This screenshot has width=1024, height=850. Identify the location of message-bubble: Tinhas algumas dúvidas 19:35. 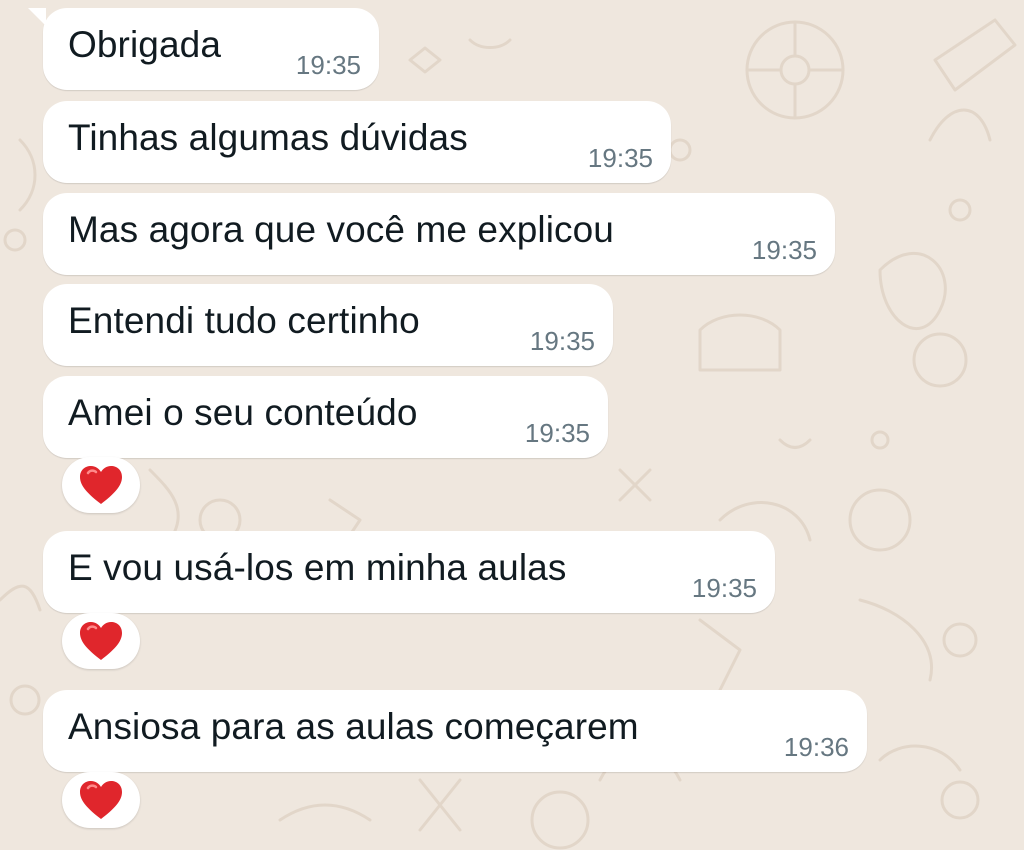
(357, 142).